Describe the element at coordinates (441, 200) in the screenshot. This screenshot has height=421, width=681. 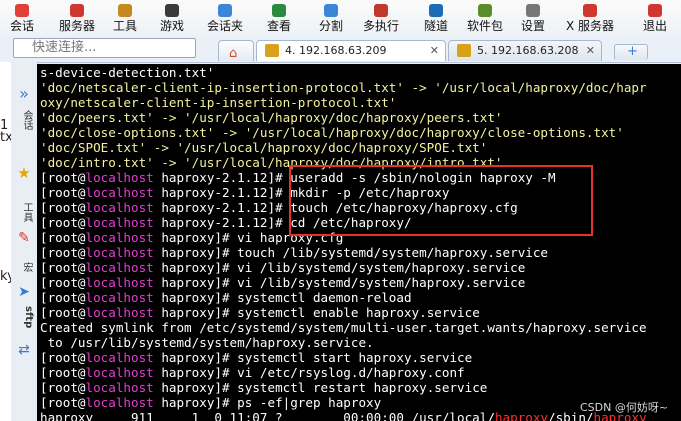
I see `highlight-box` at that location.